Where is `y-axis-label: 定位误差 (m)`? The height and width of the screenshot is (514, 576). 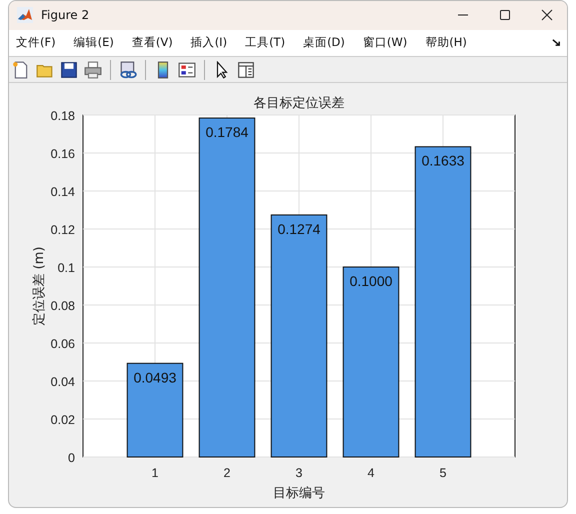
y-axis-label: 定位误差 (m) is located at coordinates (39, 286).